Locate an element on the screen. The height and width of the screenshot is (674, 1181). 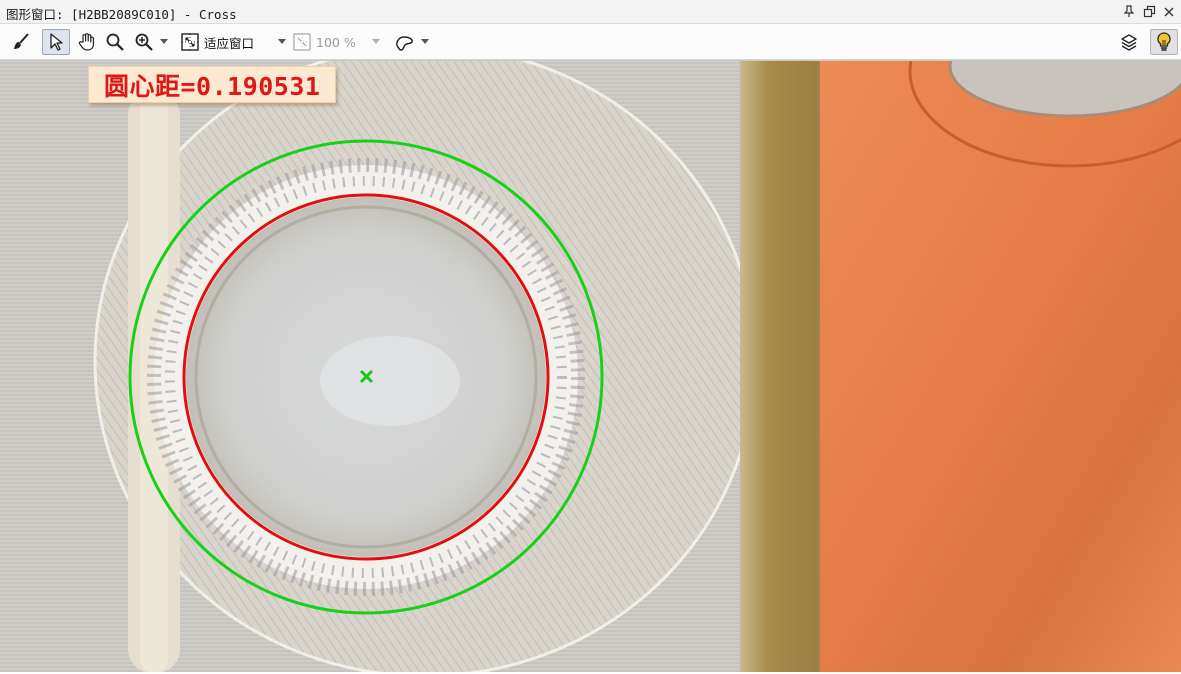
brush-icon is located at coordinates (21, 42).